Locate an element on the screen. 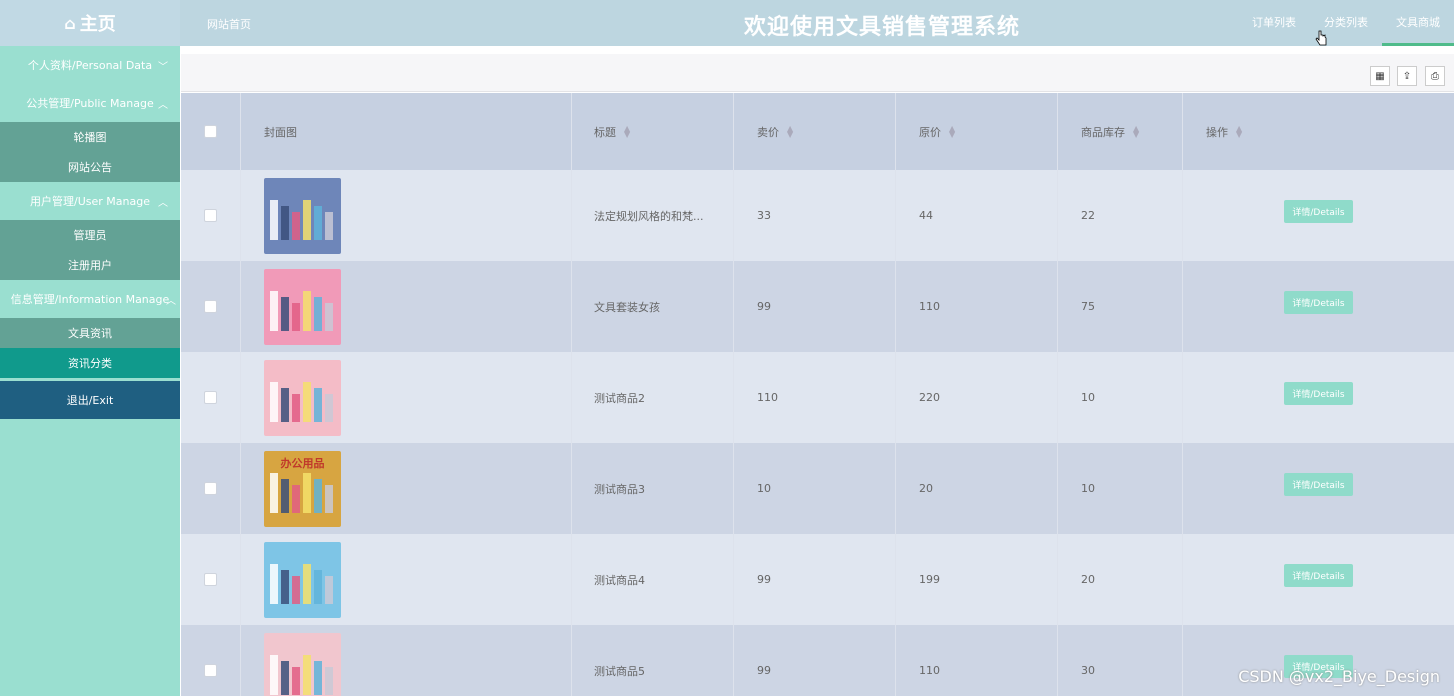 This screenshot has height=696, width=1454. nav-order-list: 订单列表 is located at coordinates (1274, 23).